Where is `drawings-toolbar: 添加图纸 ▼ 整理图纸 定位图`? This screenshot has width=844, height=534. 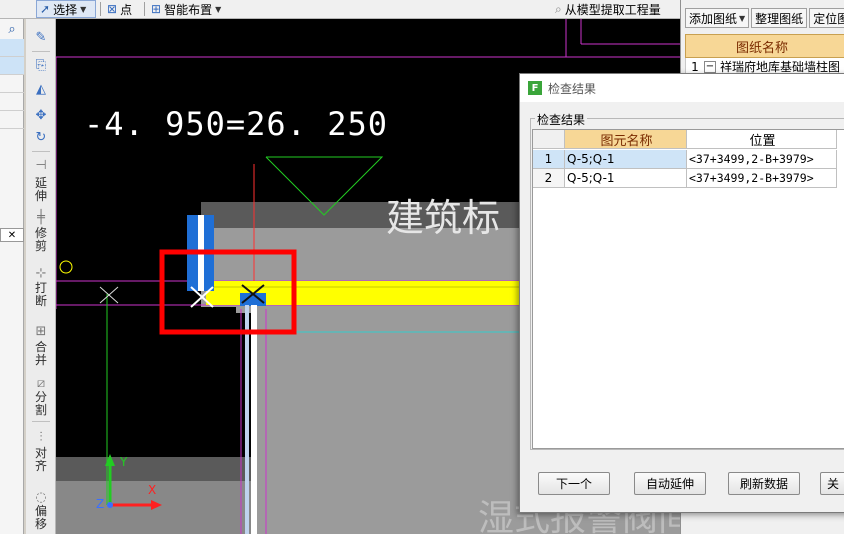
drawings-toolbar: 添加图纸 ▼ 整理图纸 定位图 is located at coordinates (764, 18).